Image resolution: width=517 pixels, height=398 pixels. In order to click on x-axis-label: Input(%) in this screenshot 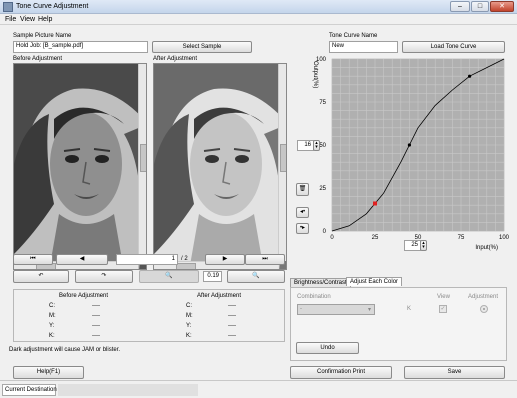, I will do `click(486, 248)`.